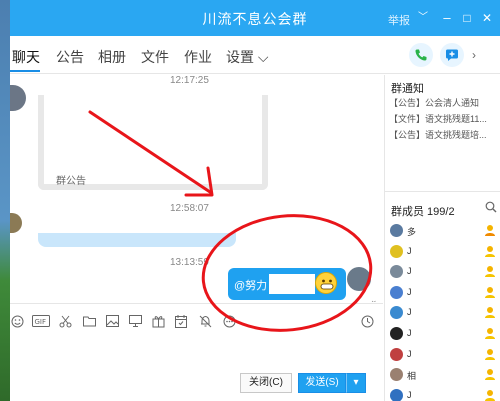 This screenshot has width=500, height=401. Describe the element at coordinates (135, 321) in the screenshot. I see `screen-share-icon` at that location.